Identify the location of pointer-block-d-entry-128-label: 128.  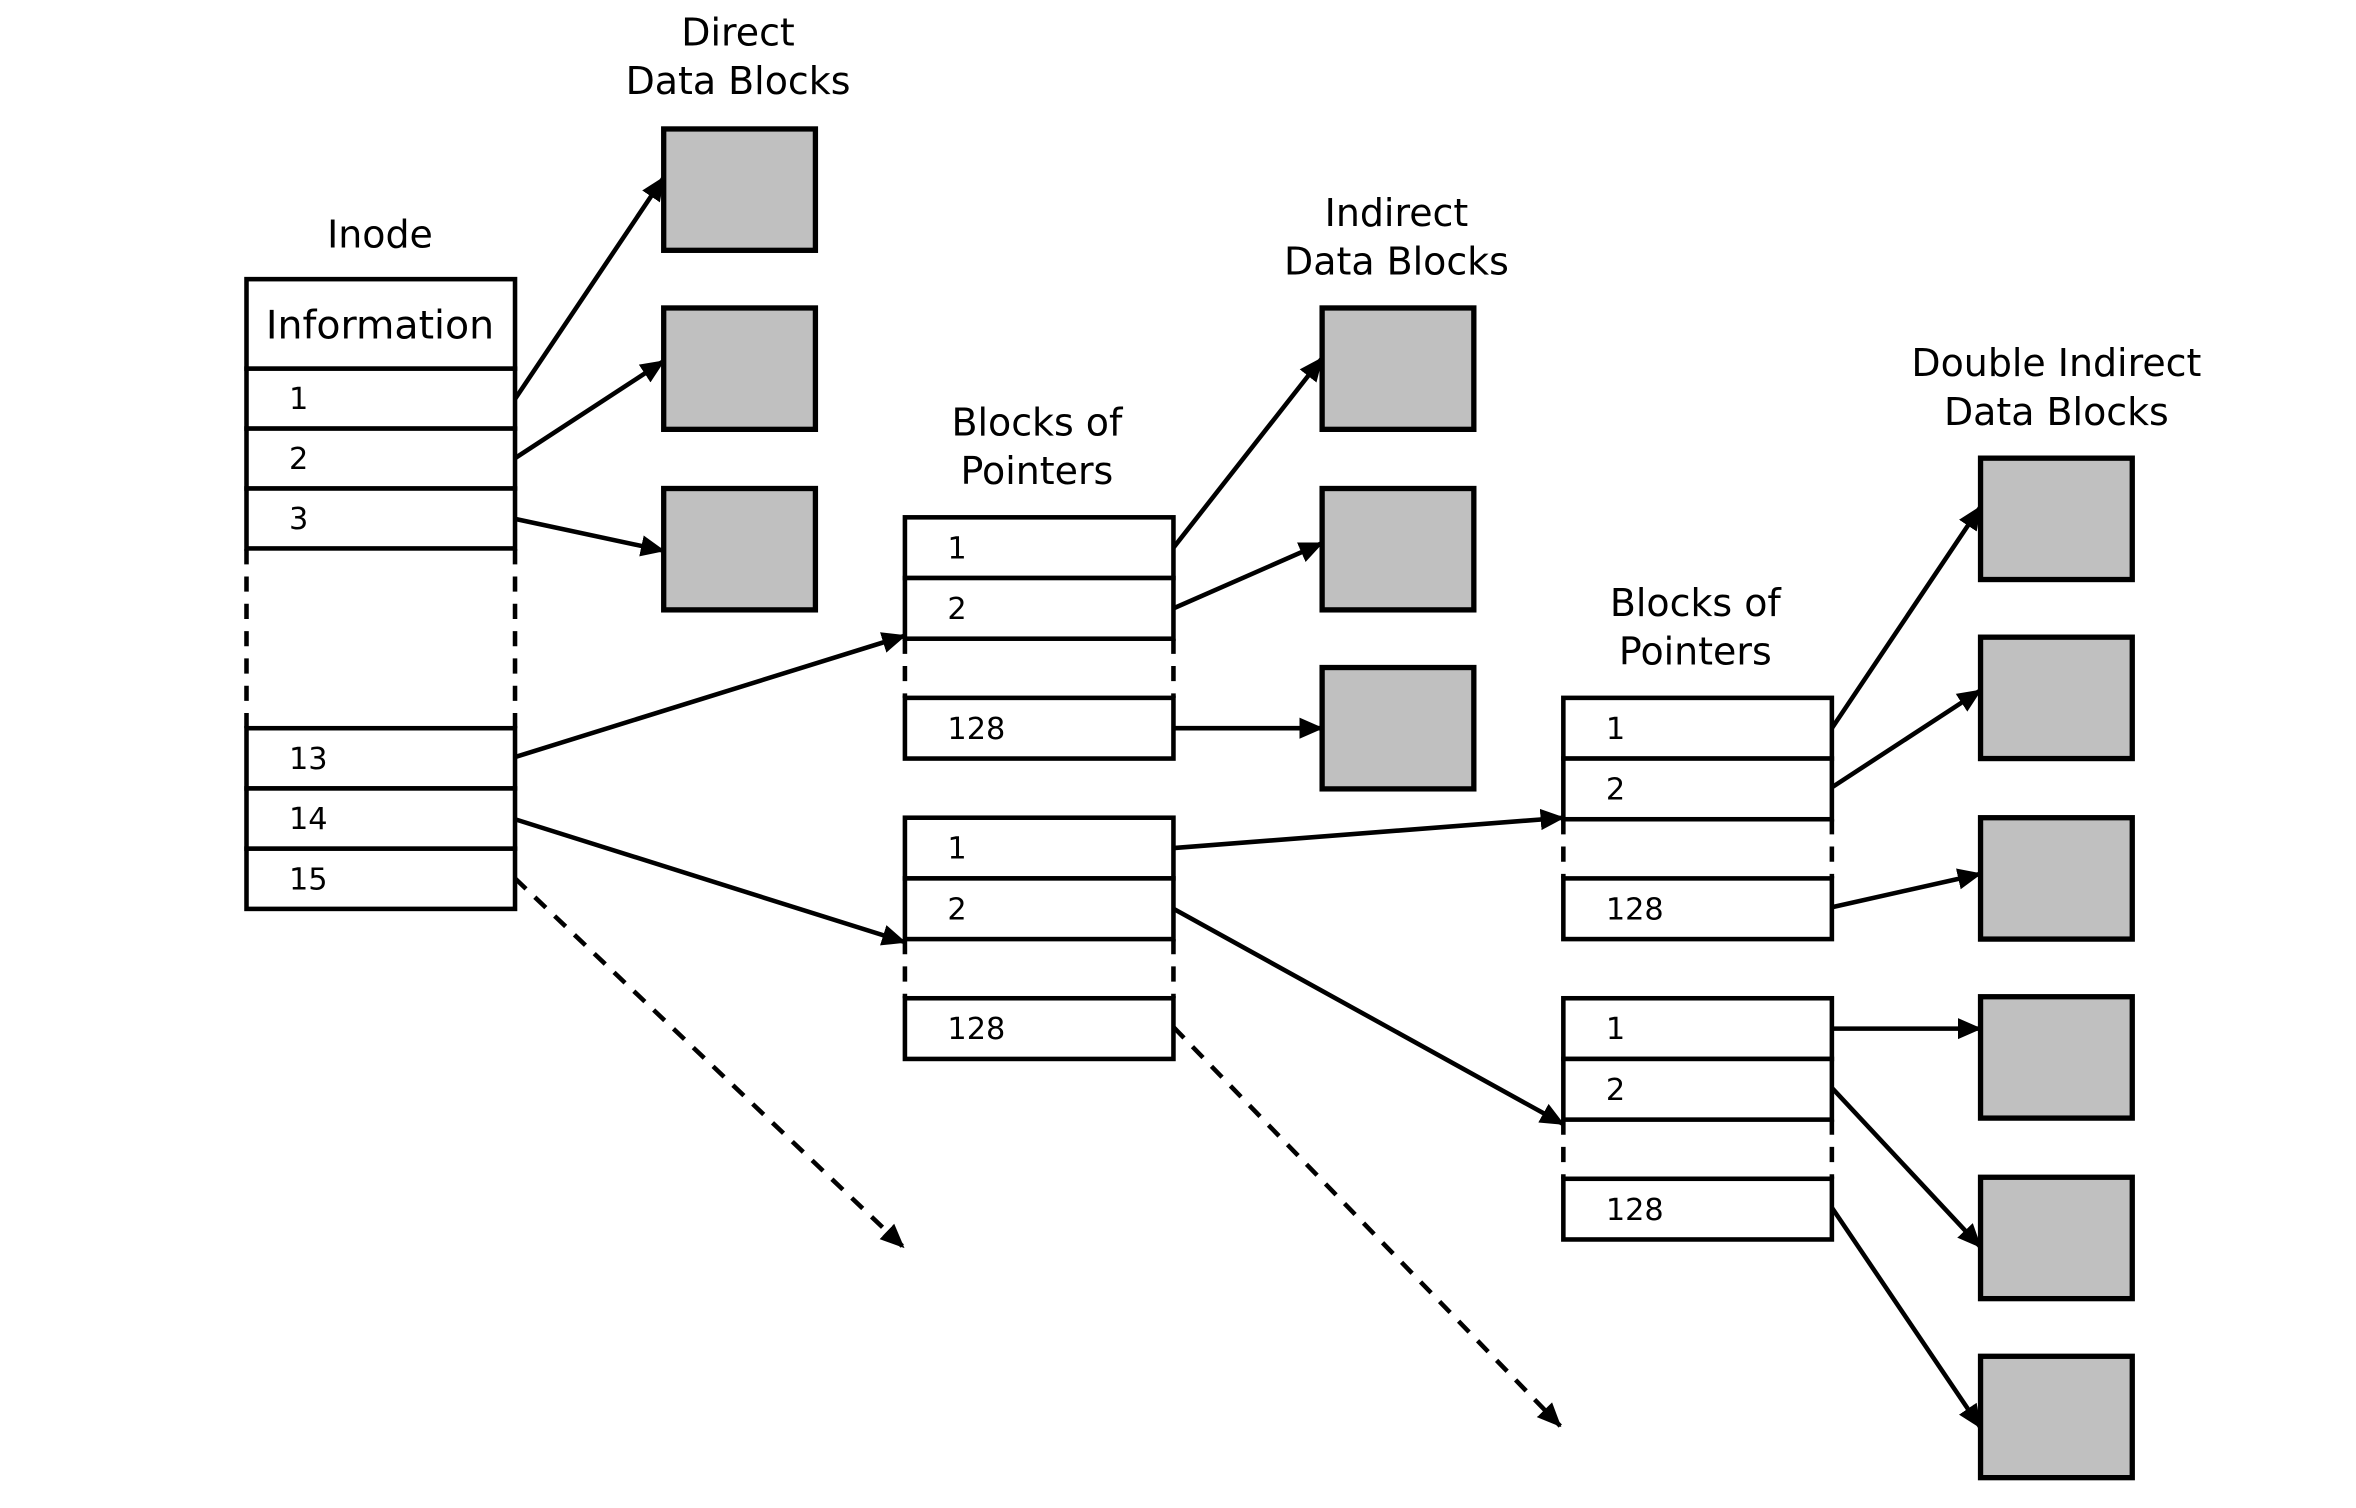
(1635, 1210).